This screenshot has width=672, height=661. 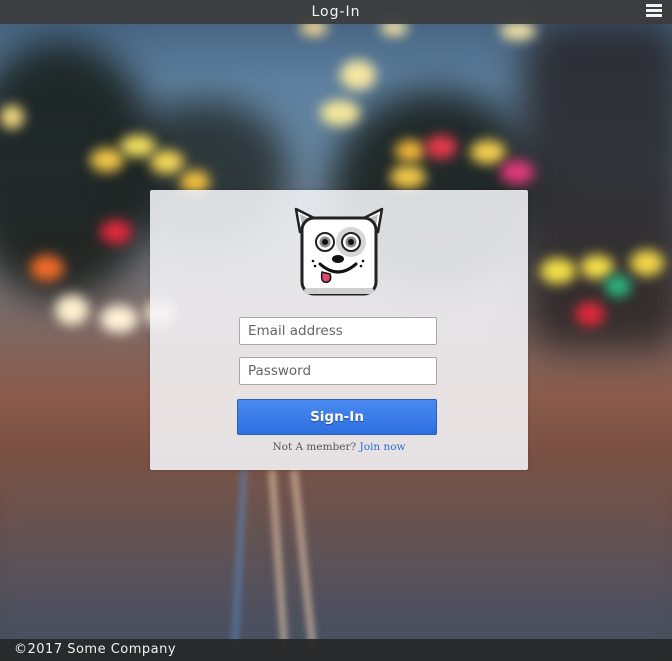 What do you see at coordinates (314, 447) in the screenshot?
I see `member-prompt-text: Not A member?` at bounding box center [314, 447].